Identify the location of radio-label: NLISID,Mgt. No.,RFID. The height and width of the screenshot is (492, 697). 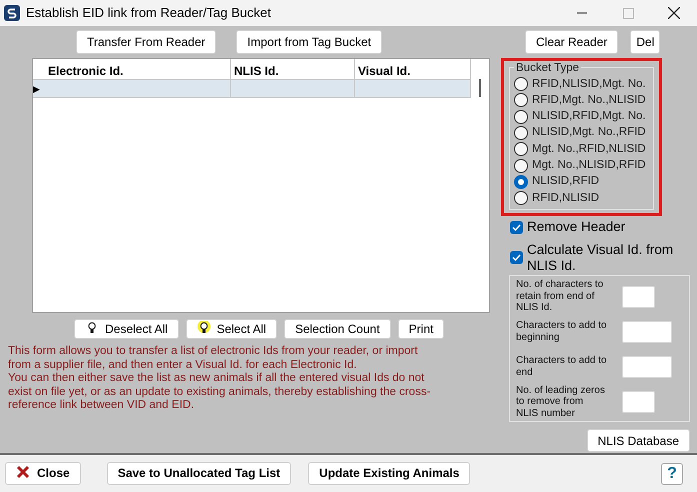
(589, 132).